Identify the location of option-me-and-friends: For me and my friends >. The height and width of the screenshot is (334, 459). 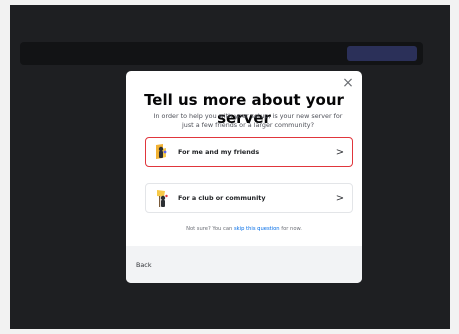
(249, 152).